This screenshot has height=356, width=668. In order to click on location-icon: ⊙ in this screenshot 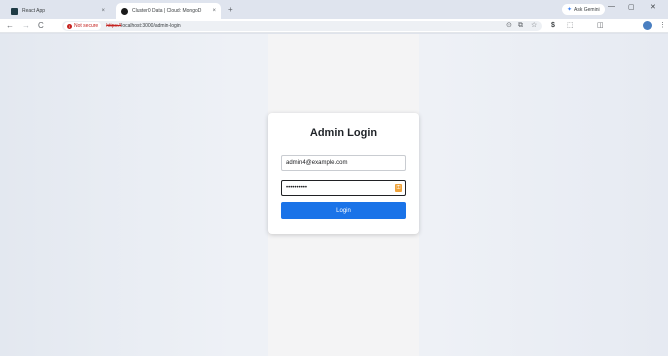, I will do `click(509, 26)`.